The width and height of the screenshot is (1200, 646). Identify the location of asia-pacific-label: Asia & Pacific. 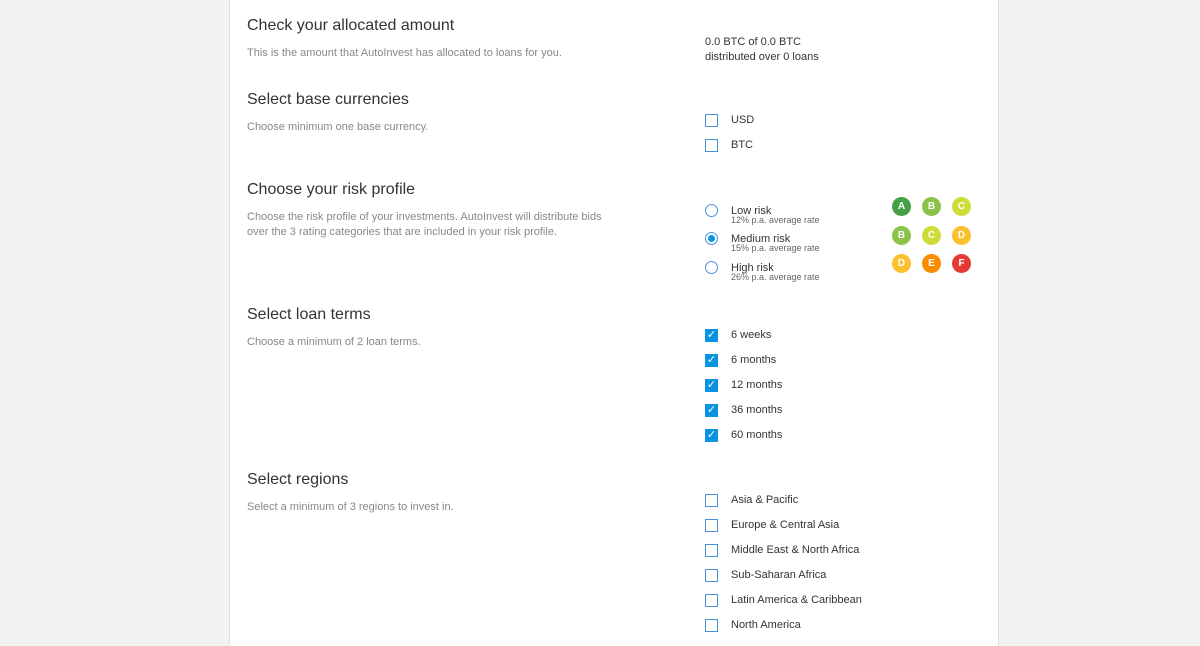
(765, 500).